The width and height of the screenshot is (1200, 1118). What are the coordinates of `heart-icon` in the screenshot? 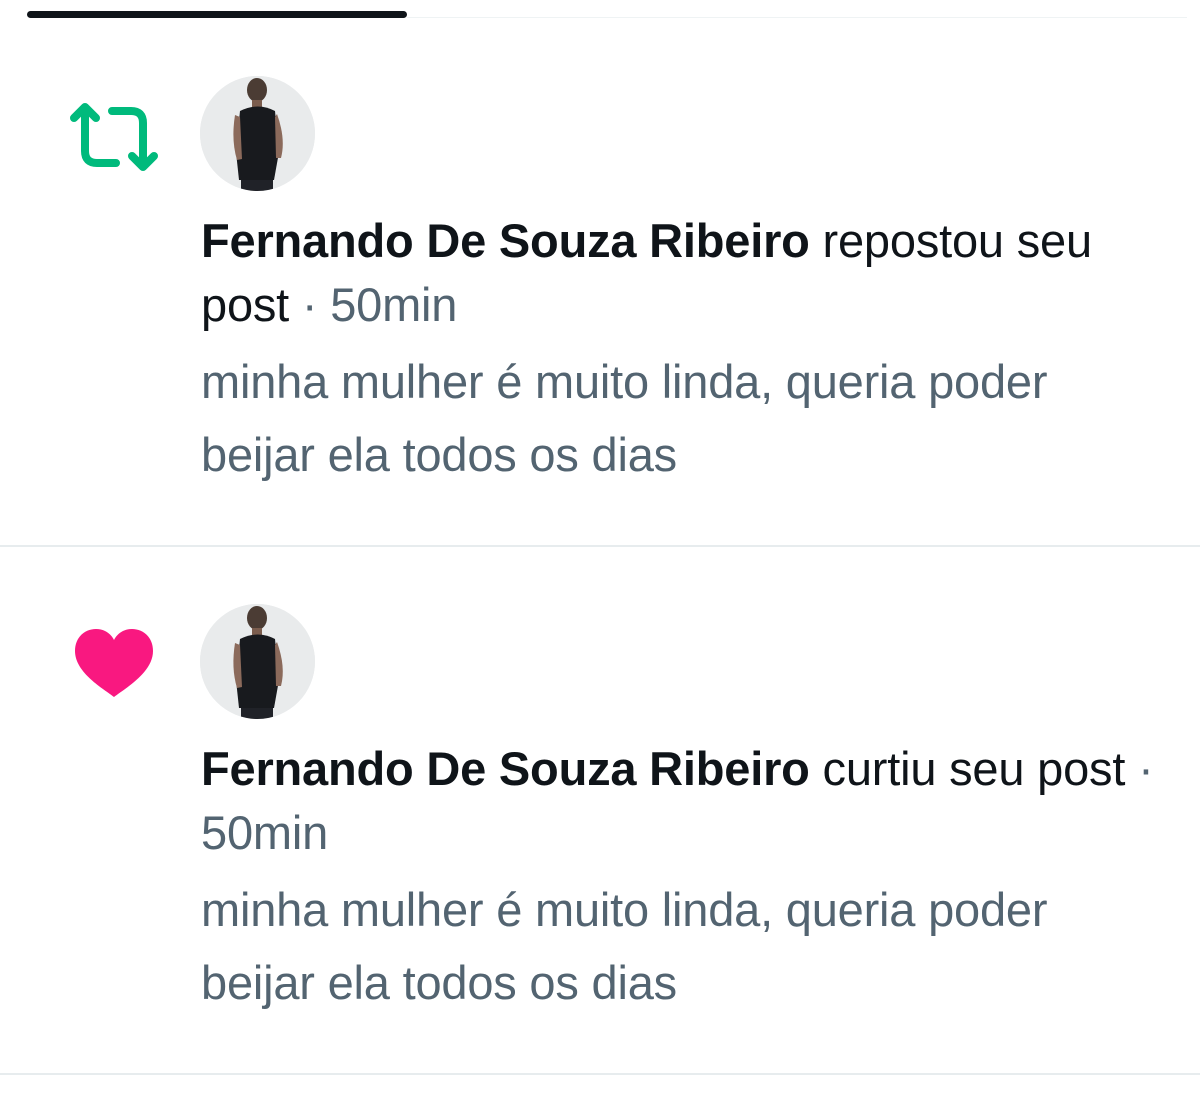 It's located at (114, 663).